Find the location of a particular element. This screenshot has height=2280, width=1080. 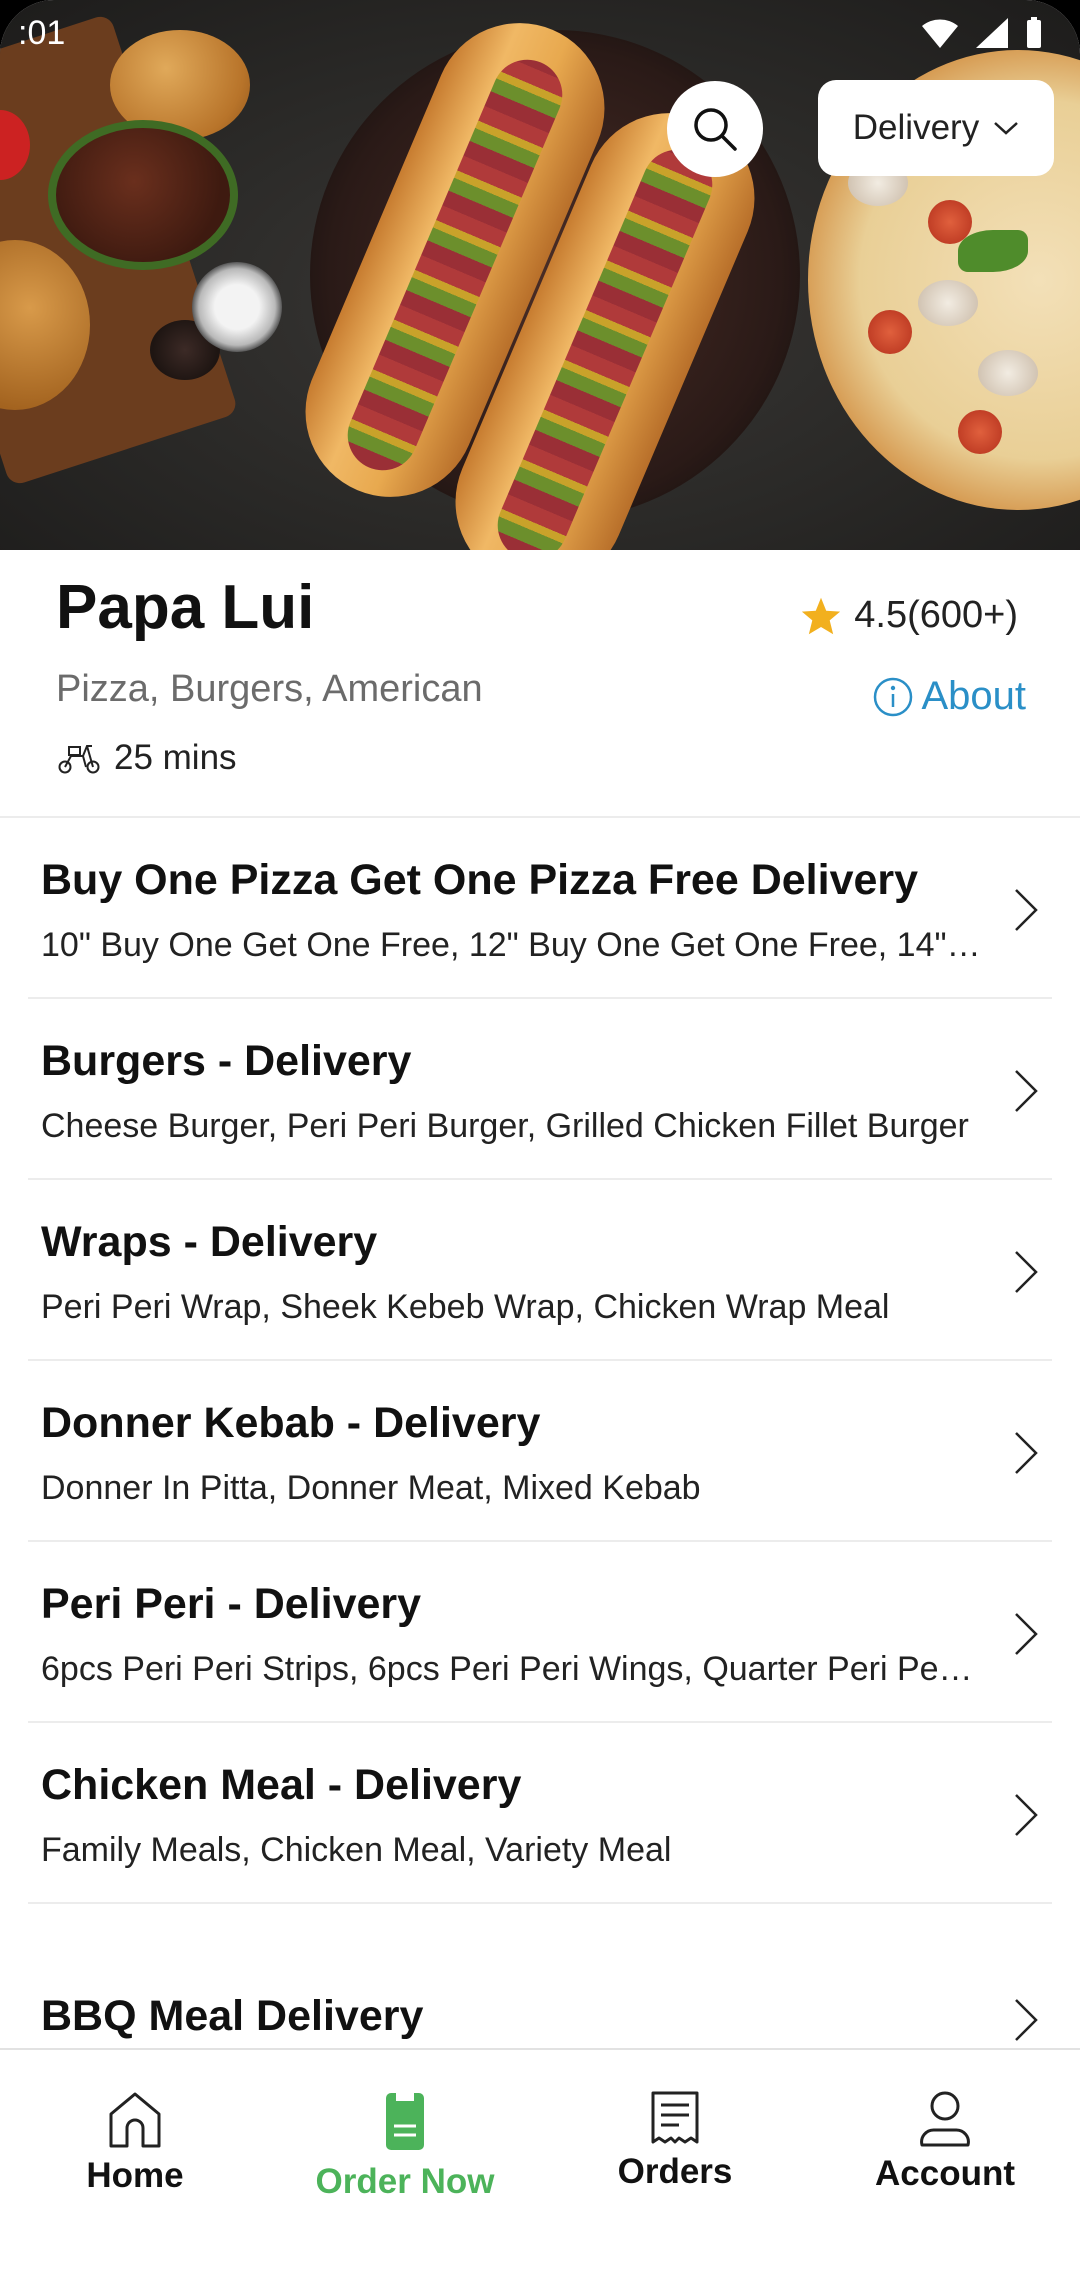

category-title: BBQ Meal Delivery is located at coordinates (232, 2016).